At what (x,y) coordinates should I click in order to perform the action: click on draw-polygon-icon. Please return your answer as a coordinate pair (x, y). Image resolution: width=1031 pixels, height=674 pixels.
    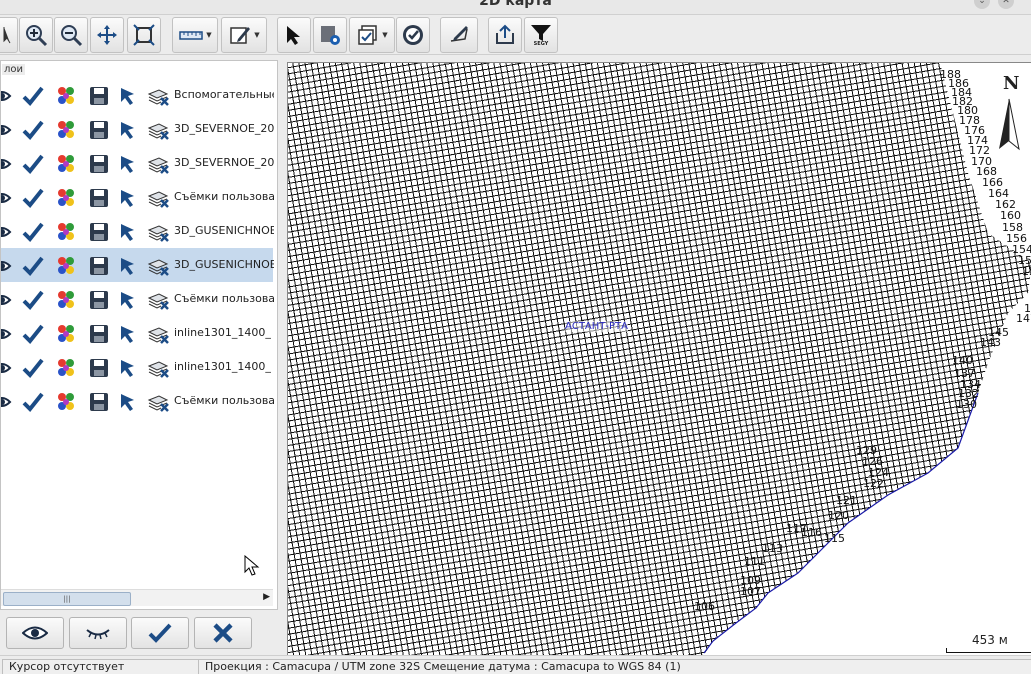
    Looking at the image, I should click on (459, 34).